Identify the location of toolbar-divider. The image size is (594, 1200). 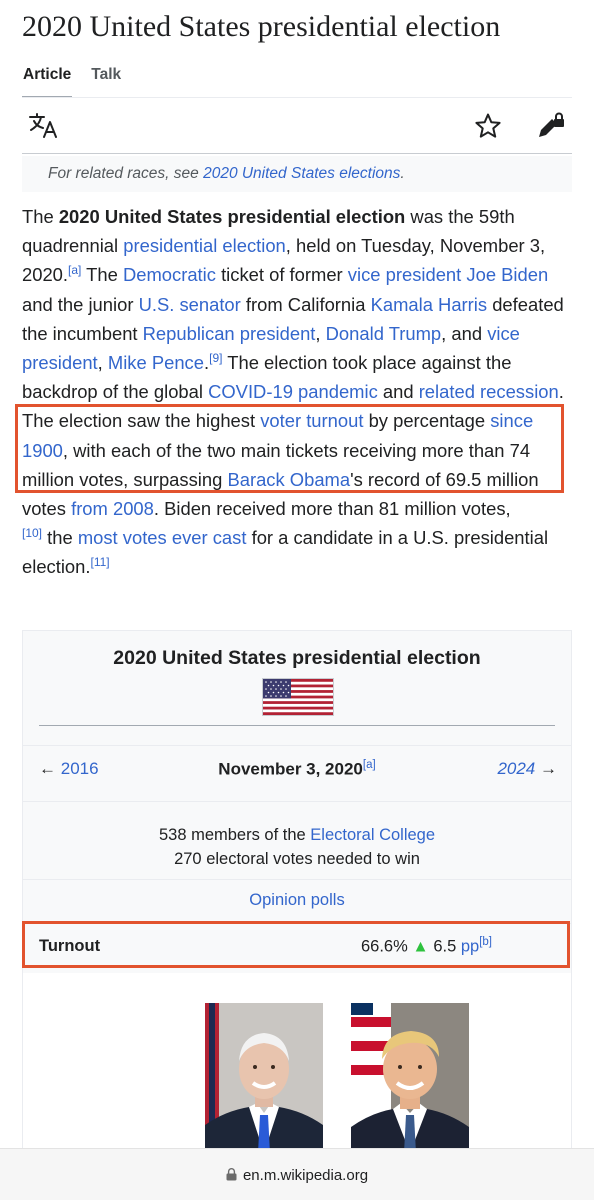
(297, 153).